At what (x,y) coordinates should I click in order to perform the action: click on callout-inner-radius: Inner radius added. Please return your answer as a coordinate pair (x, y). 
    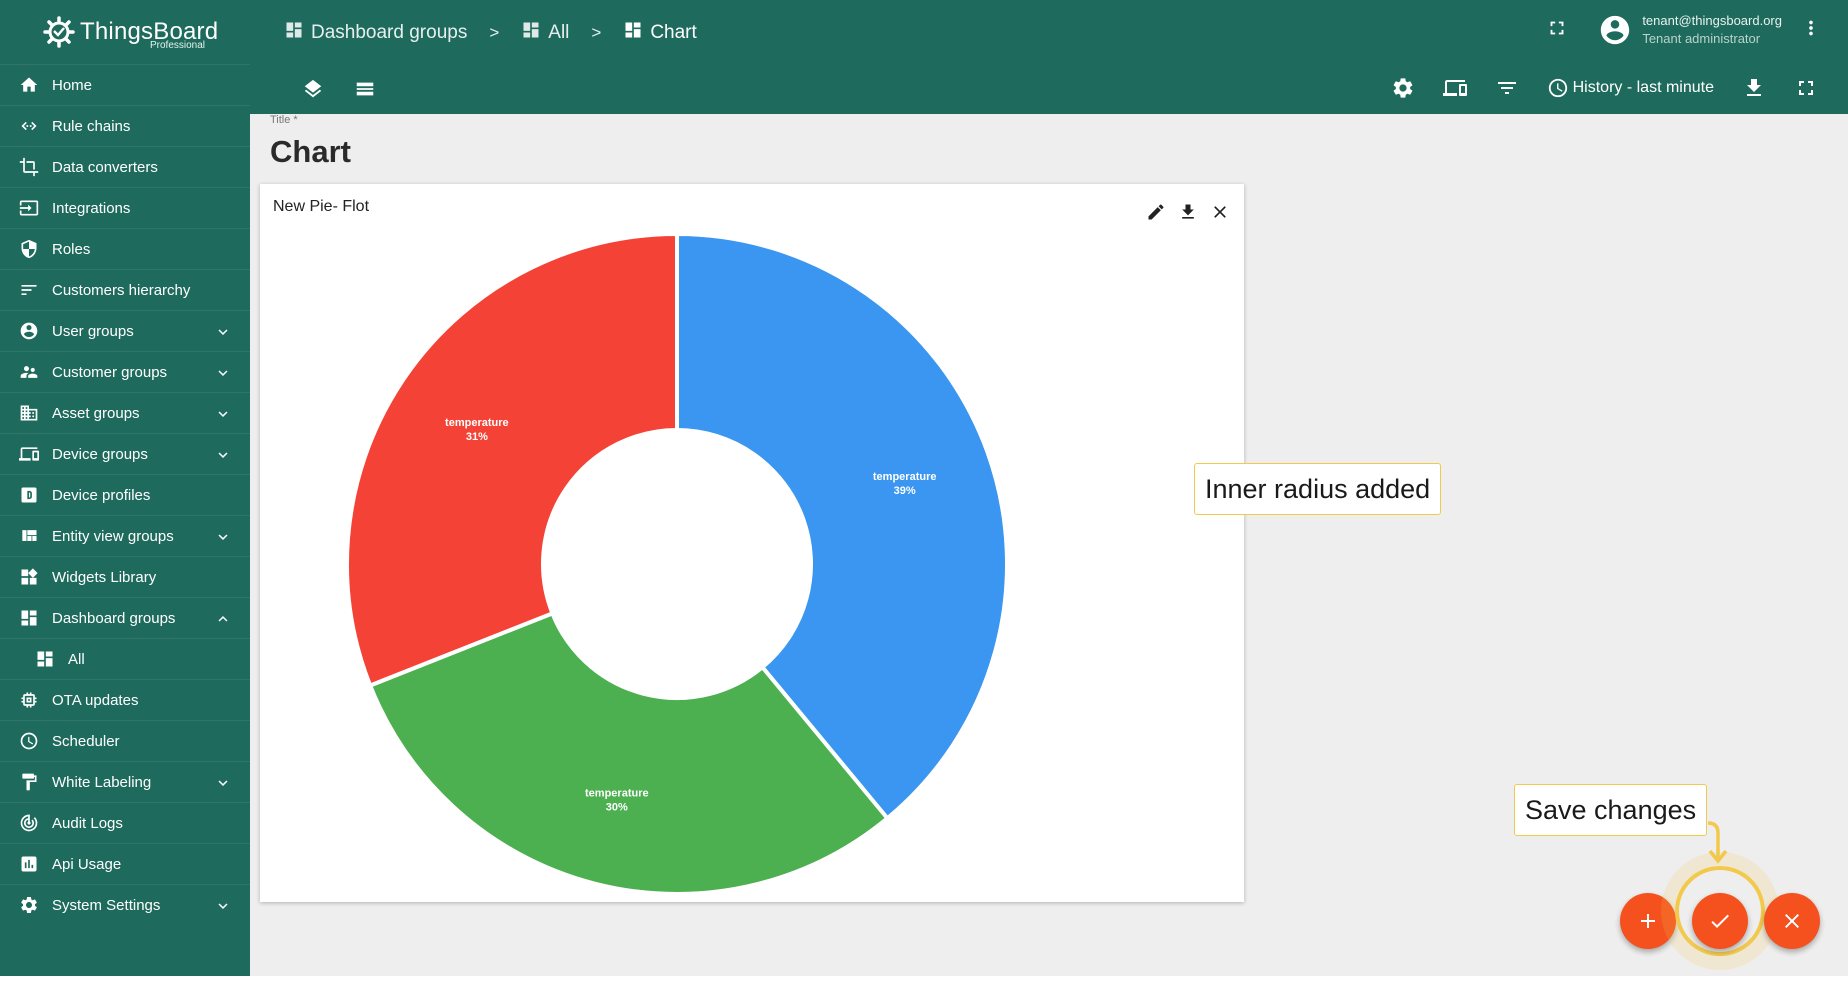
    Looking at the image, I should click on (1318, 489).